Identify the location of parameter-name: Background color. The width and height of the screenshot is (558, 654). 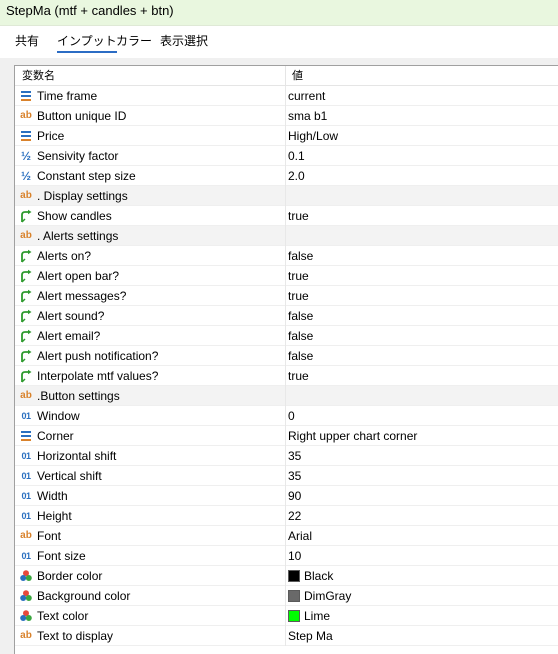
(84, 596).